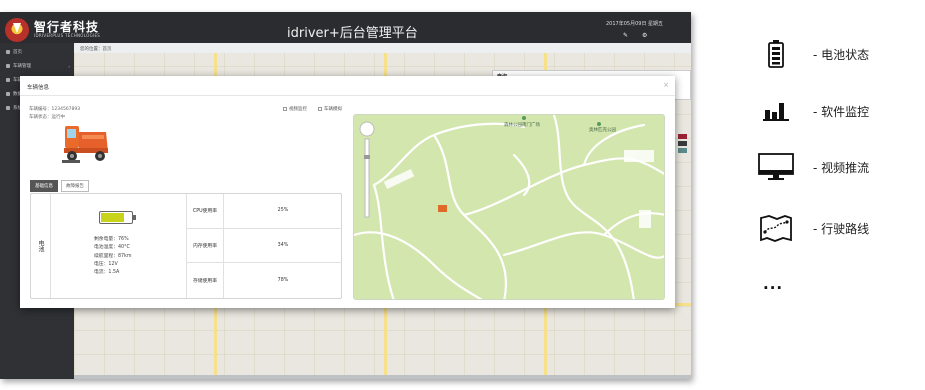 This screenshot has width=925, height=390. I want to click on status-color-legend, so click(682, 144).